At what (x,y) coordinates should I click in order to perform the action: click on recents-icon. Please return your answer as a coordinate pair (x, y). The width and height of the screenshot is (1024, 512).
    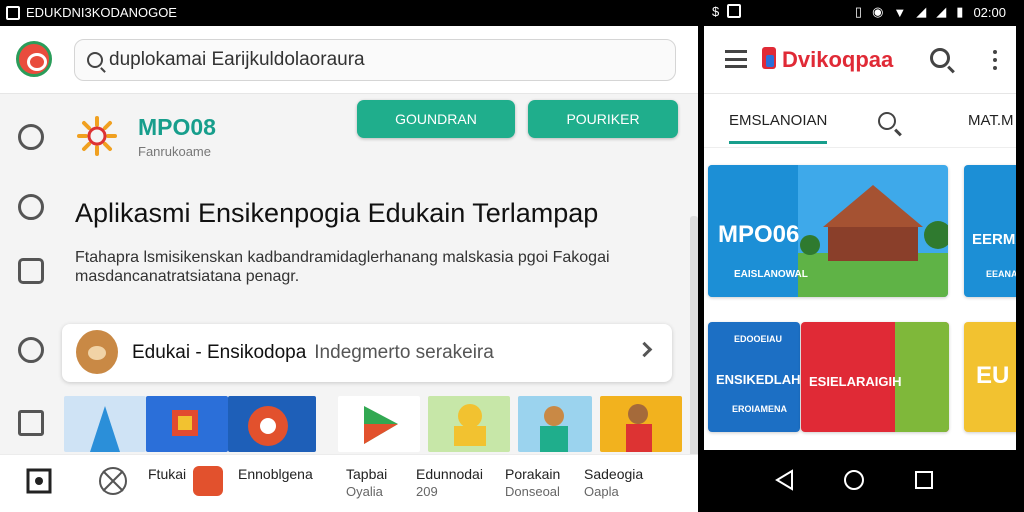
    Looking at the image, I should click on (924, 480).